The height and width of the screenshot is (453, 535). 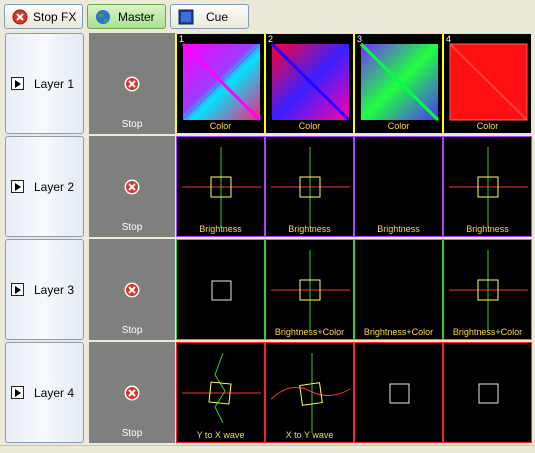 I want to click on layer-2-stop: Stop, so click(x=132, y=186).